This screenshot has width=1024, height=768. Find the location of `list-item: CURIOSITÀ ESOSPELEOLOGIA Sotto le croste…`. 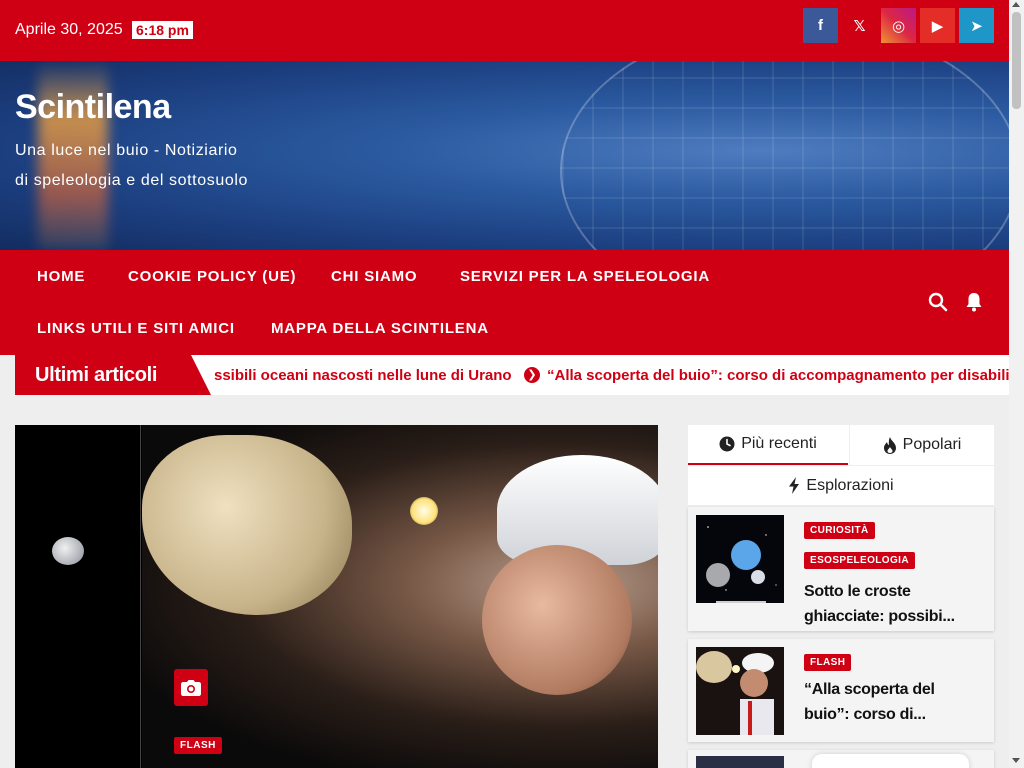

list-item: CURIOSITÀ ESOSPELEOLOGIA Sotto le croste… is located at coordinates (841, 569).